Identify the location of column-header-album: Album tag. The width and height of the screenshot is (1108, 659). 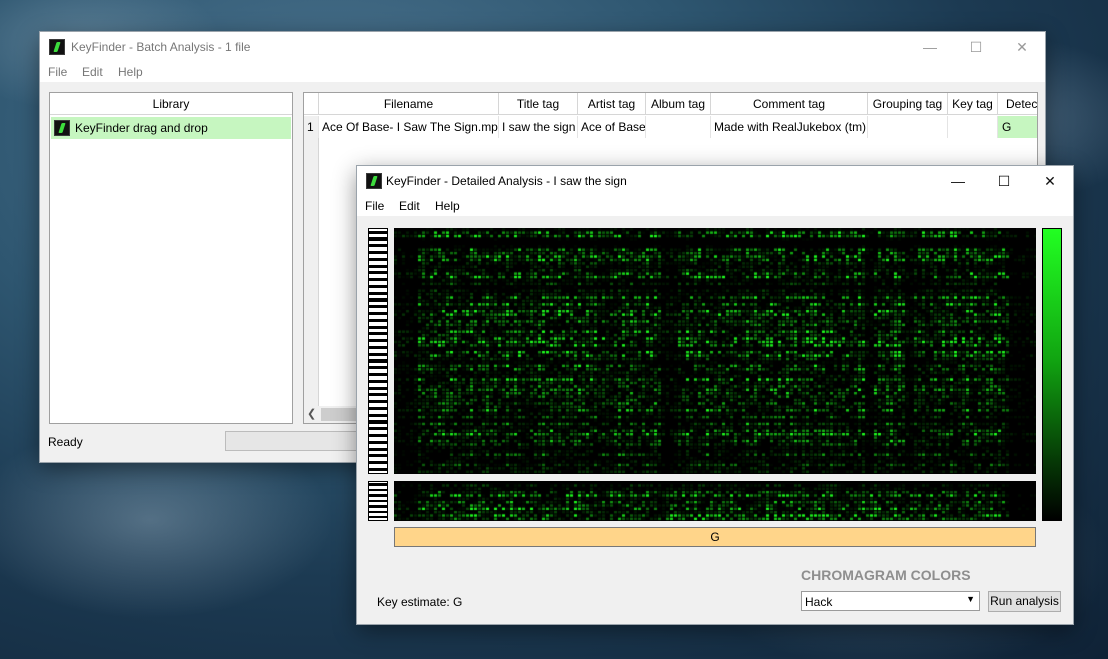
(678, 104).